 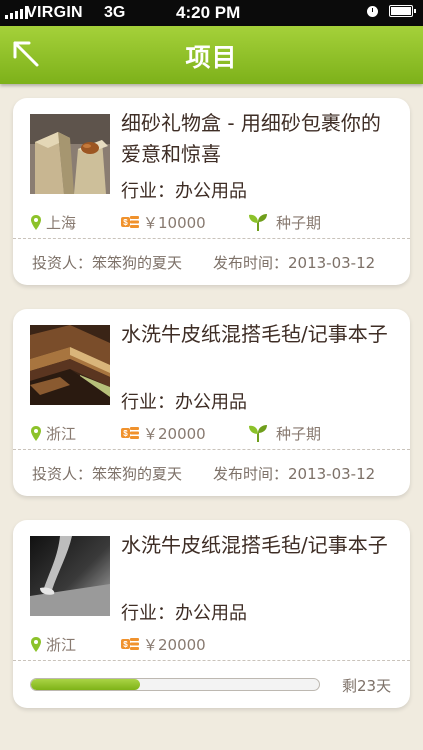 I want to click on status-time: 4:20 PM, so click(x=208, y=12).